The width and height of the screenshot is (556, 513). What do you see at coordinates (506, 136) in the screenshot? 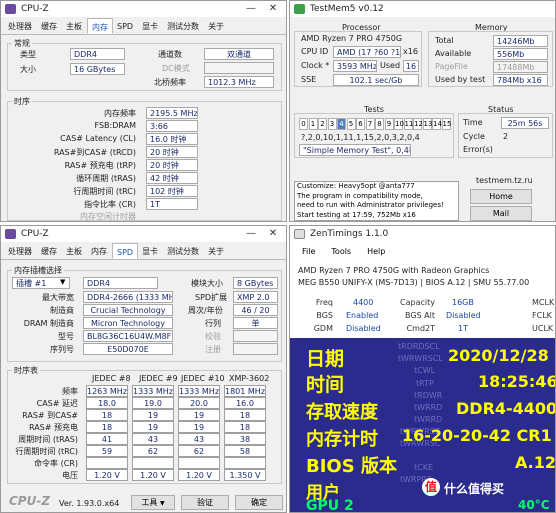
I see `cycle-value: 2` at bounding box center [506, 136].